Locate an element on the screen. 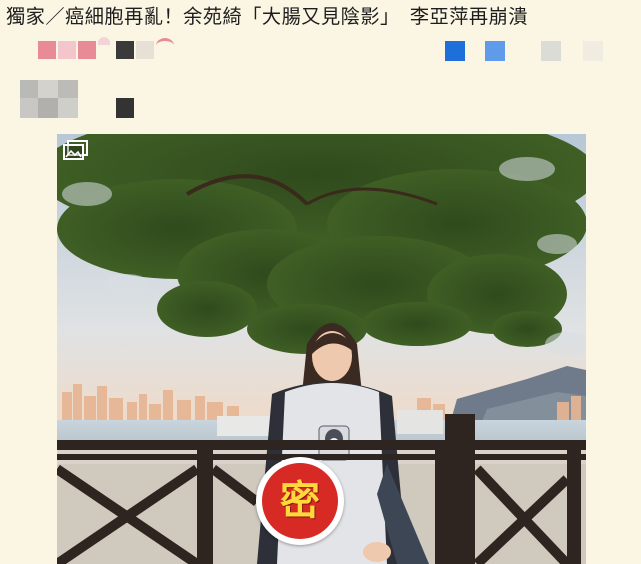 The width and height of the screenshot is (641, 564). secret-seal-icon: 密 is located at coordinates (300, 501).